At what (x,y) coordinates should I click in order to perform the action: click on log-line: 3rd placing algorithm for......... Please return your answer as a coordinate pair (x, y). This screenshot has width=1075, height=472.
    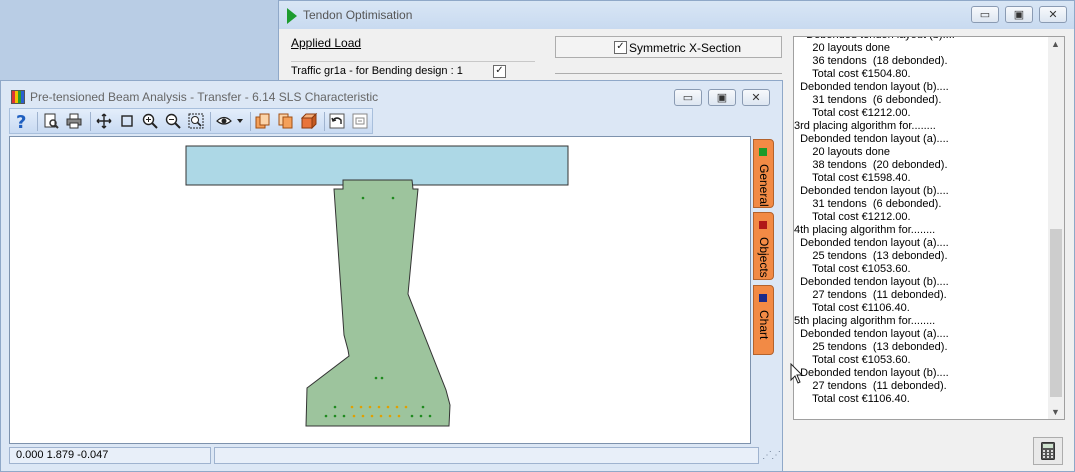
    Looking at the image, I should click on (865, 126).